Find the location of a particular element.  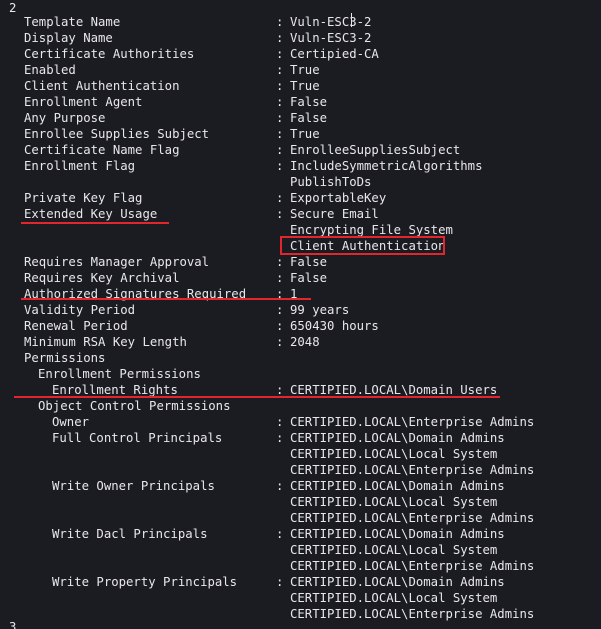

property-key: Object Control Permissions is located at coordinates (134, 406).